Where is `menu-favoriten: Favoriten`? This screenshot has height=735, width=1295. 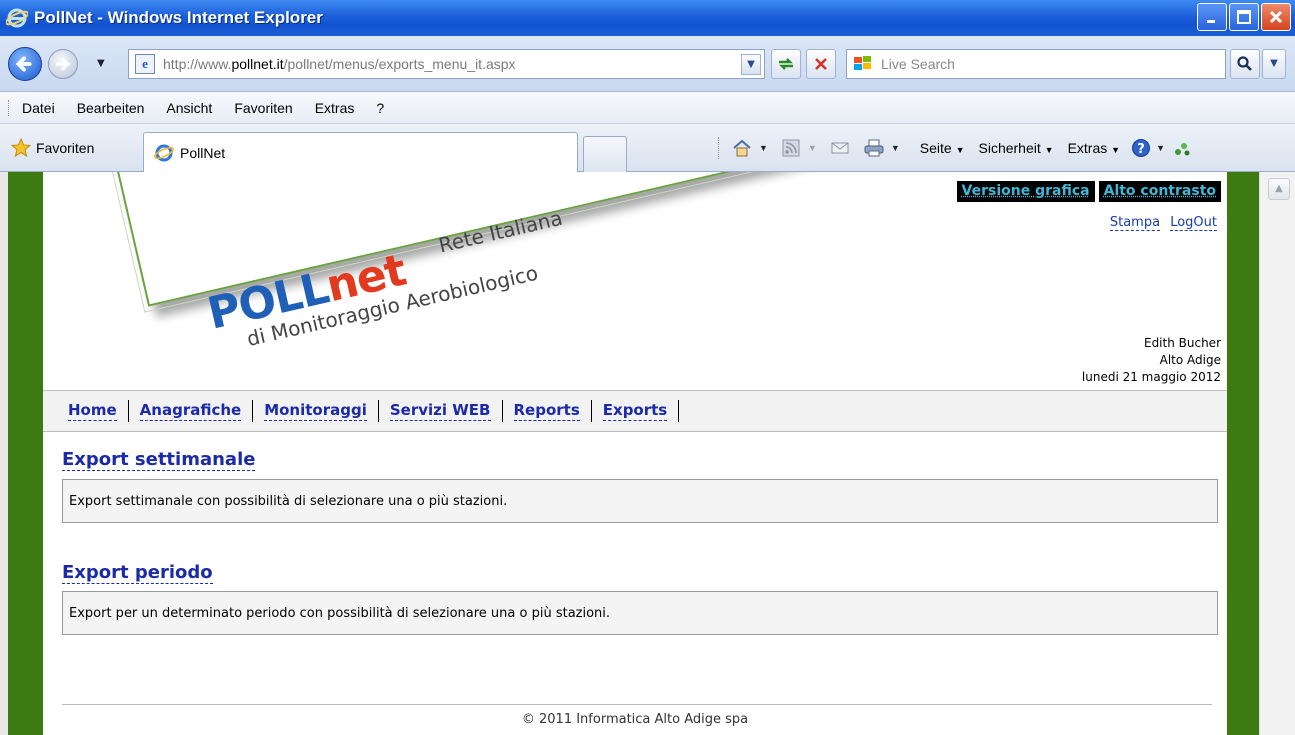
menu-favoriten: Favoriten is located at coordinates (263, 108).